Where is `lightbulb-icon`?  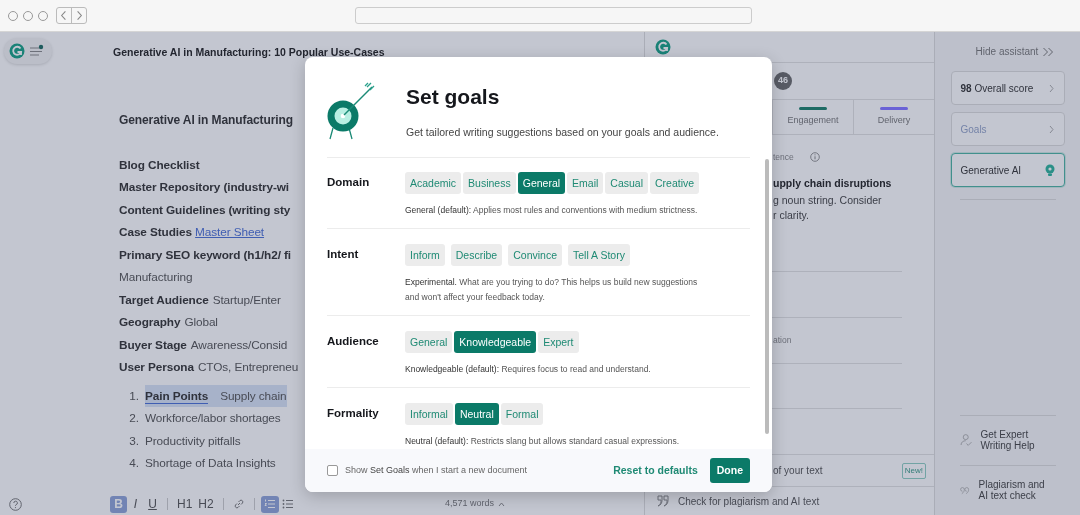 lightbulb-icon is located at coordinates (1049, 170).